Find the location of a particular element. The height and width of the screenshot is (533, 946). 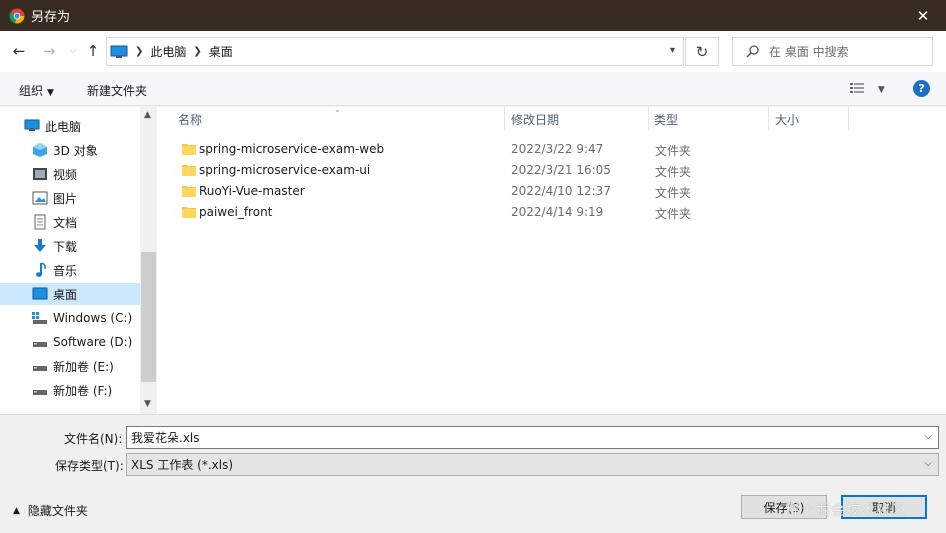

chevron-down-icon: ▾ is located at coordinates (672, 50).